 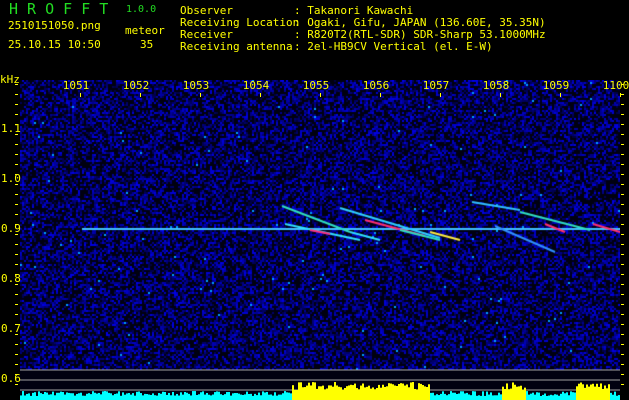 I want to click on x-tick-label: 1100, so click(x=616, y=86).